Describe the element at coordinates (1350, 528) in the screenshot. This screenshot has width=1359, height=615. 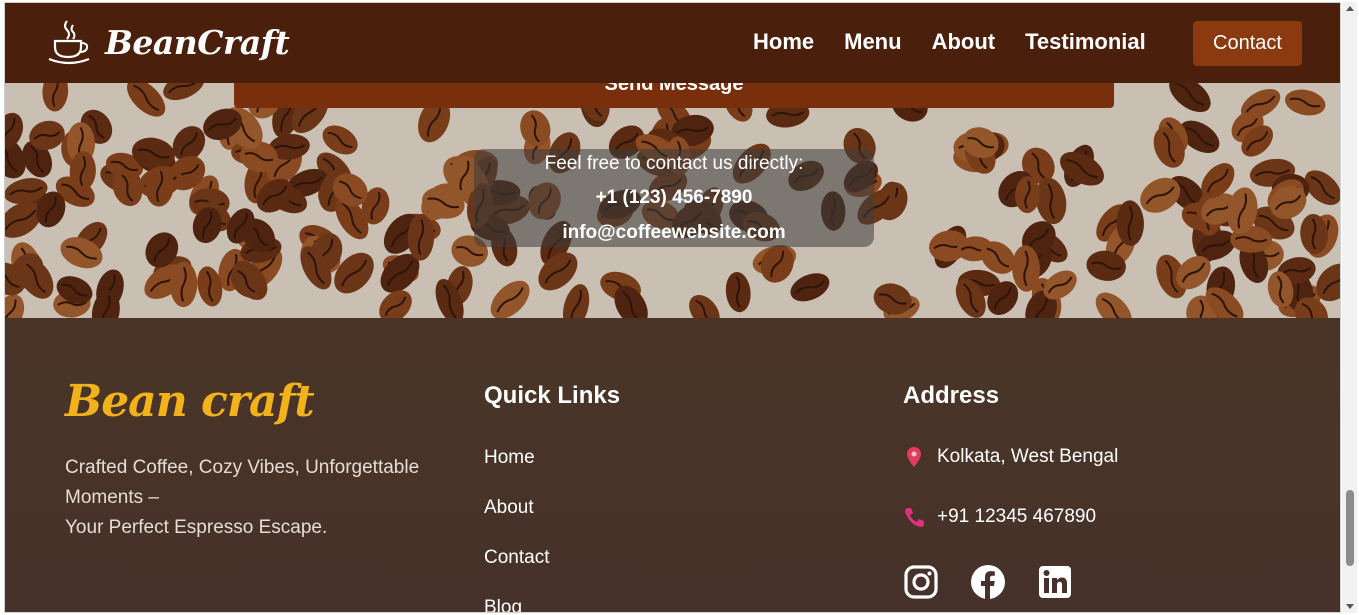
I see `scrollbar-thumb` at that location.